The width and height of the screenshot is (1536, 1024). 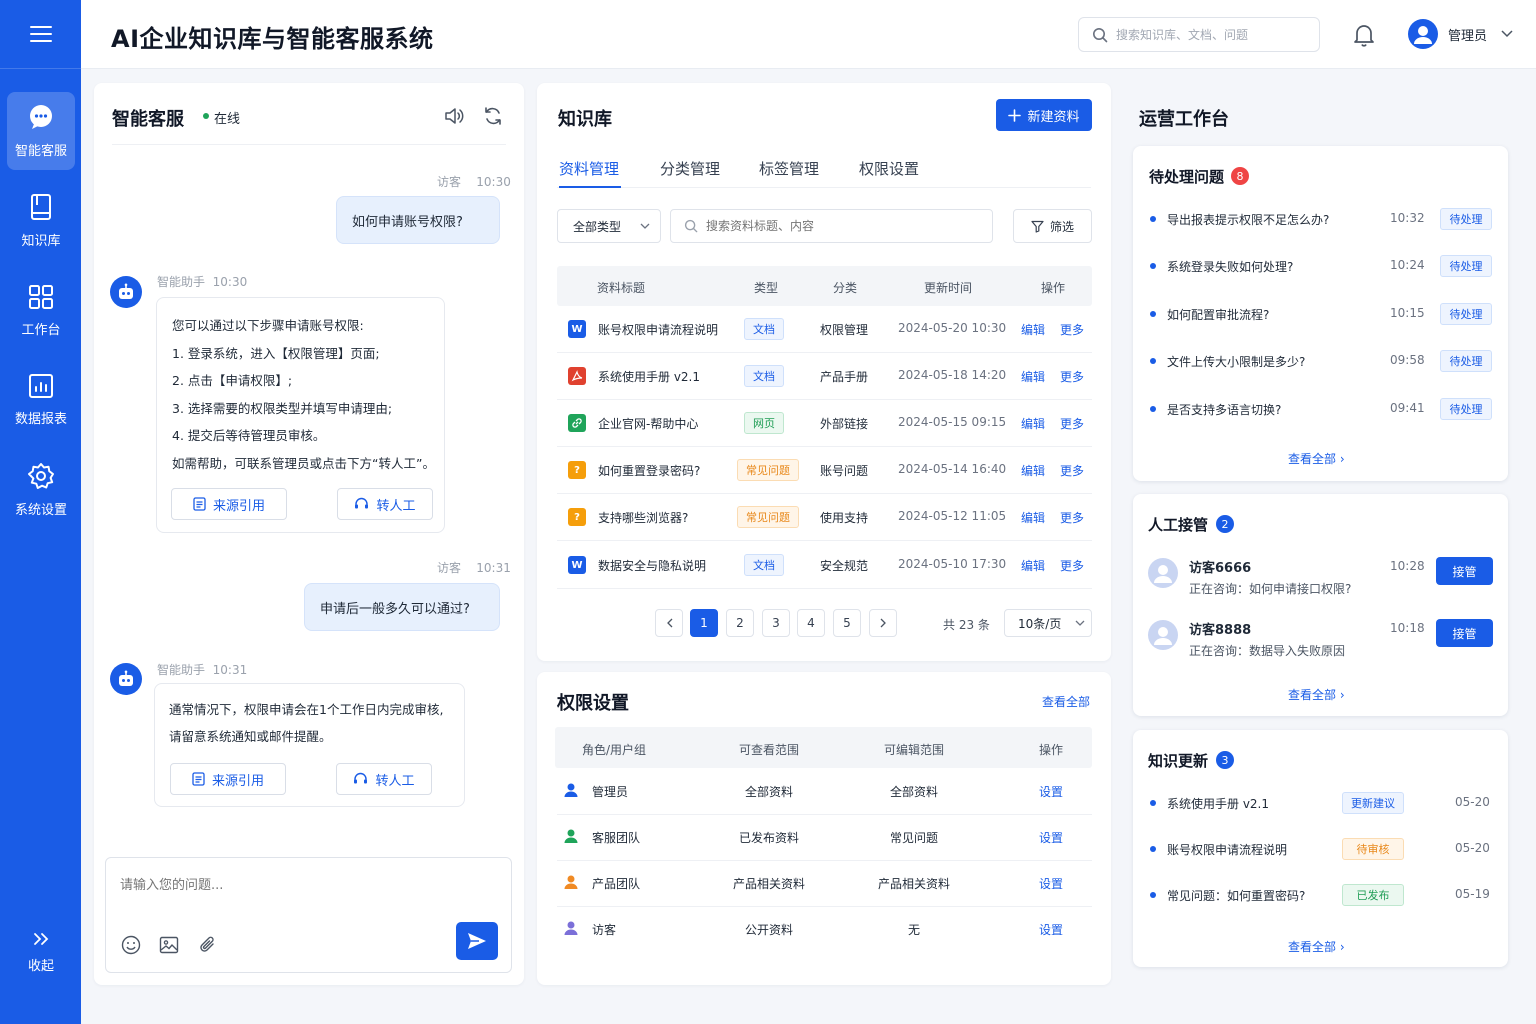 What do you see at coordinates (1460, 34) in the screenshot?
I see `user-menu: 管理员` at bounding box center [1460, 34].